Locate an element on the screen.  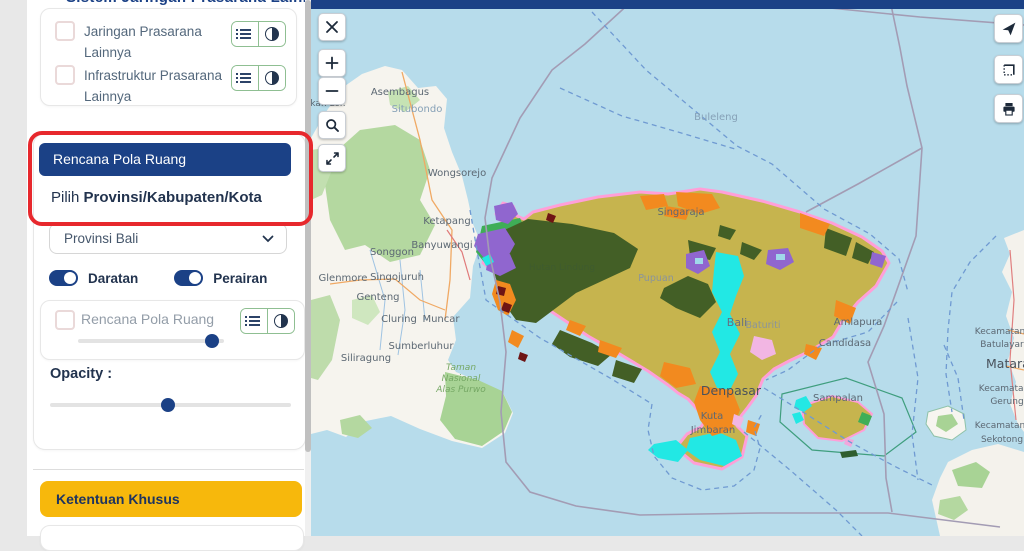
map-label: Banyuwangi is located at coordinates (441, 245).